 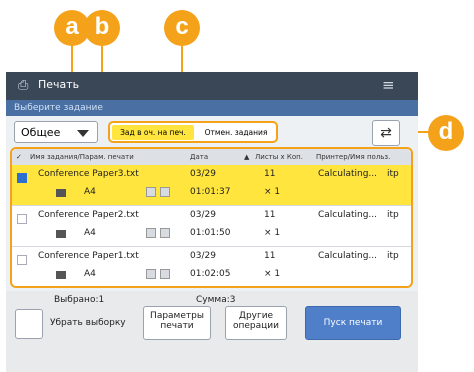 What do you see at coordinates (446, 133) in the screenshot?
I see `callout-d: d` at bounding box center [446, 133].